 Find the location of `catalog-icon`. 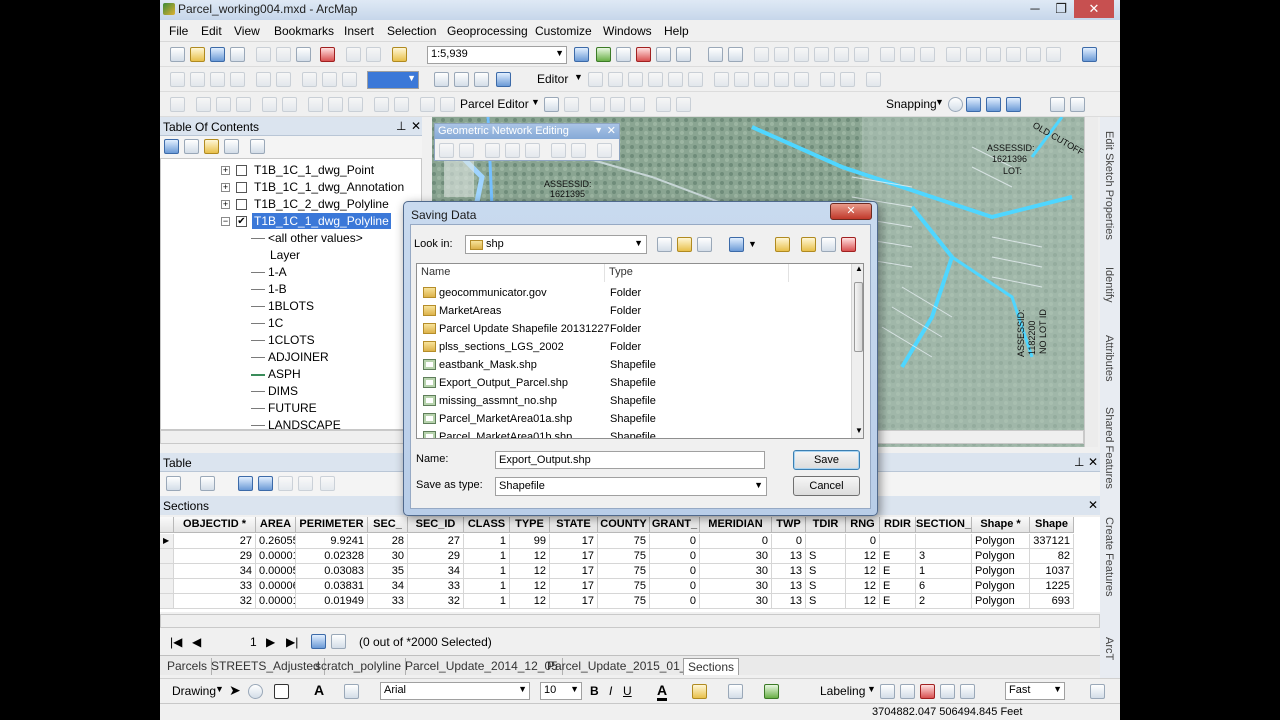

catalog-icon is located at coordinates (623, 54).